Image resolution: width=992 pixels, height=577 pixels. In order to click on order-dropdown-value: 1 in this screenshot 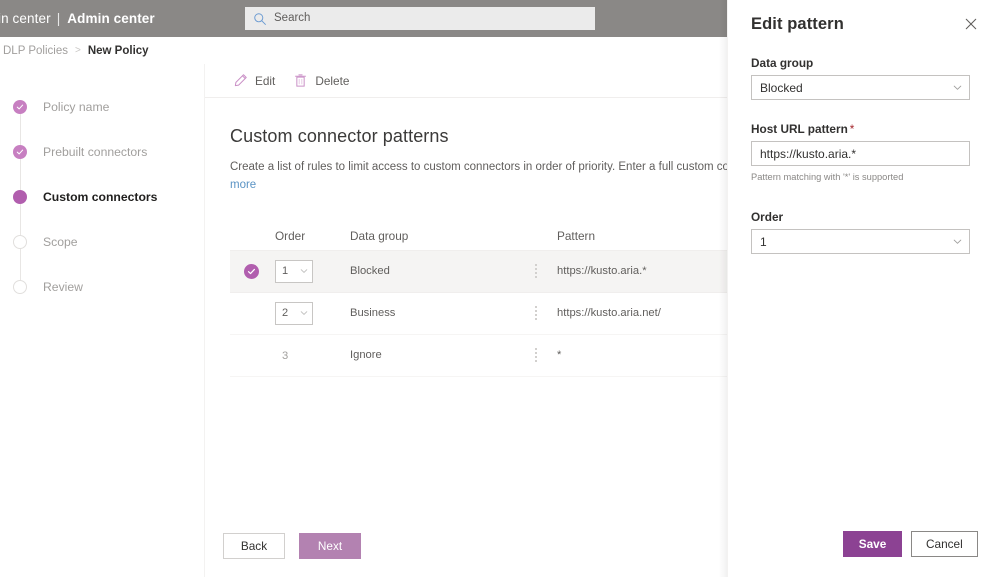, I will do `click(285, 271)`.